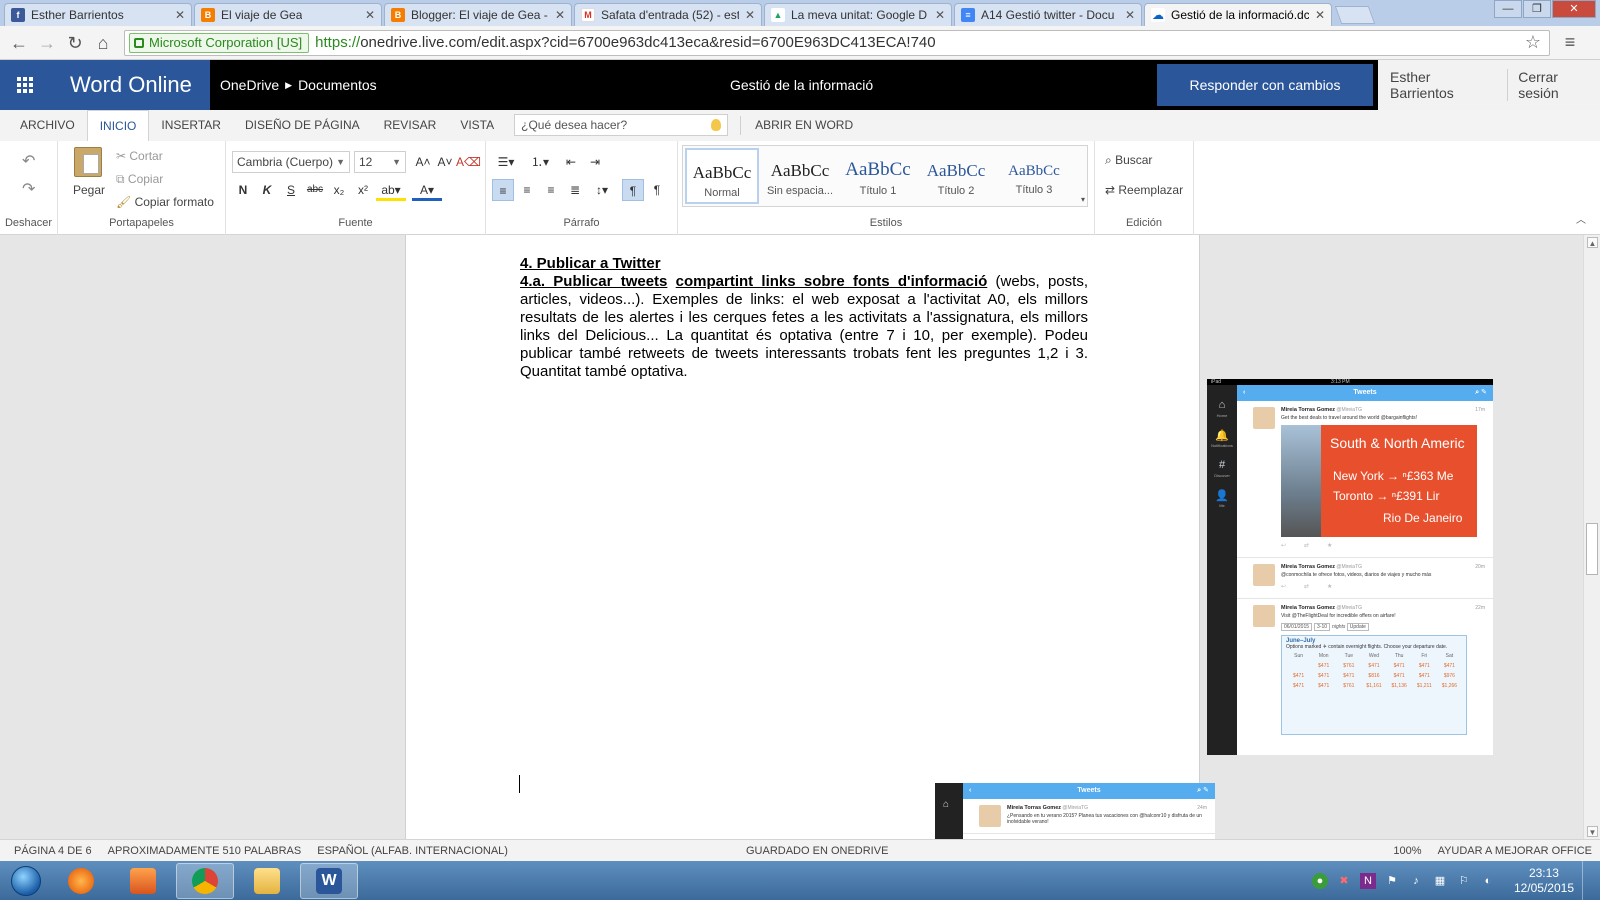 The image size is (1600, 900). I want to click on breadcrumb-documentos: Documentos, so click(337, 85).